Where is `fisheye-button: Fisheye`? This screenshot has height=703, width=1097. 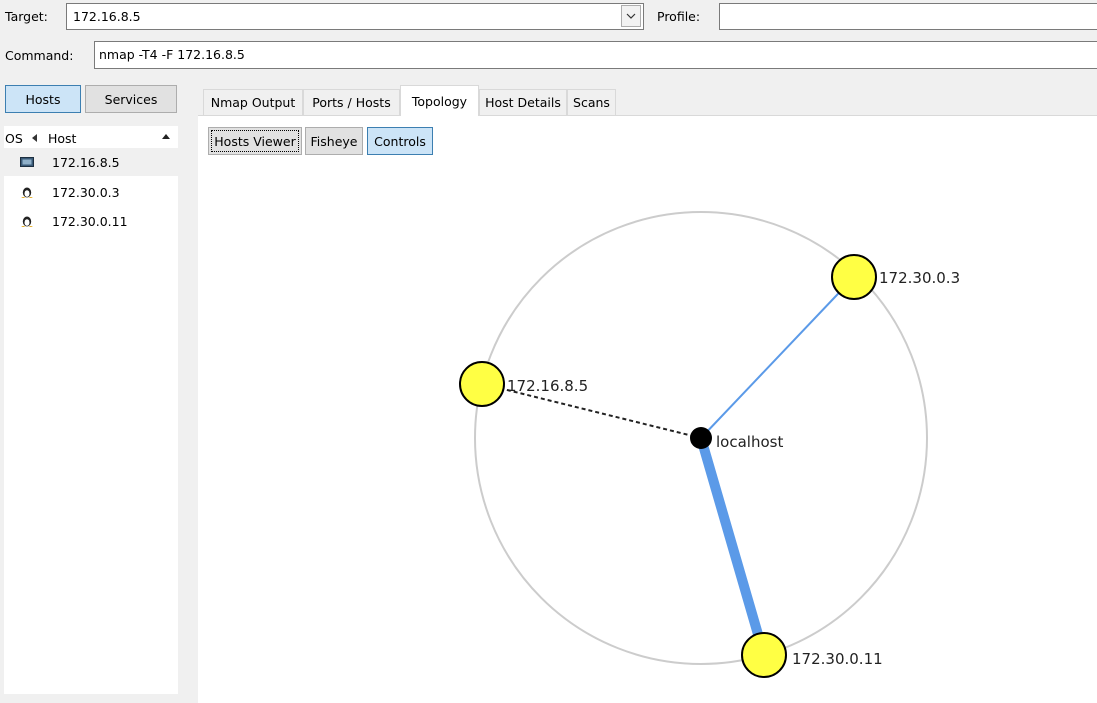 fisheye-button: Fisheye is located at coordinates (334, 141).